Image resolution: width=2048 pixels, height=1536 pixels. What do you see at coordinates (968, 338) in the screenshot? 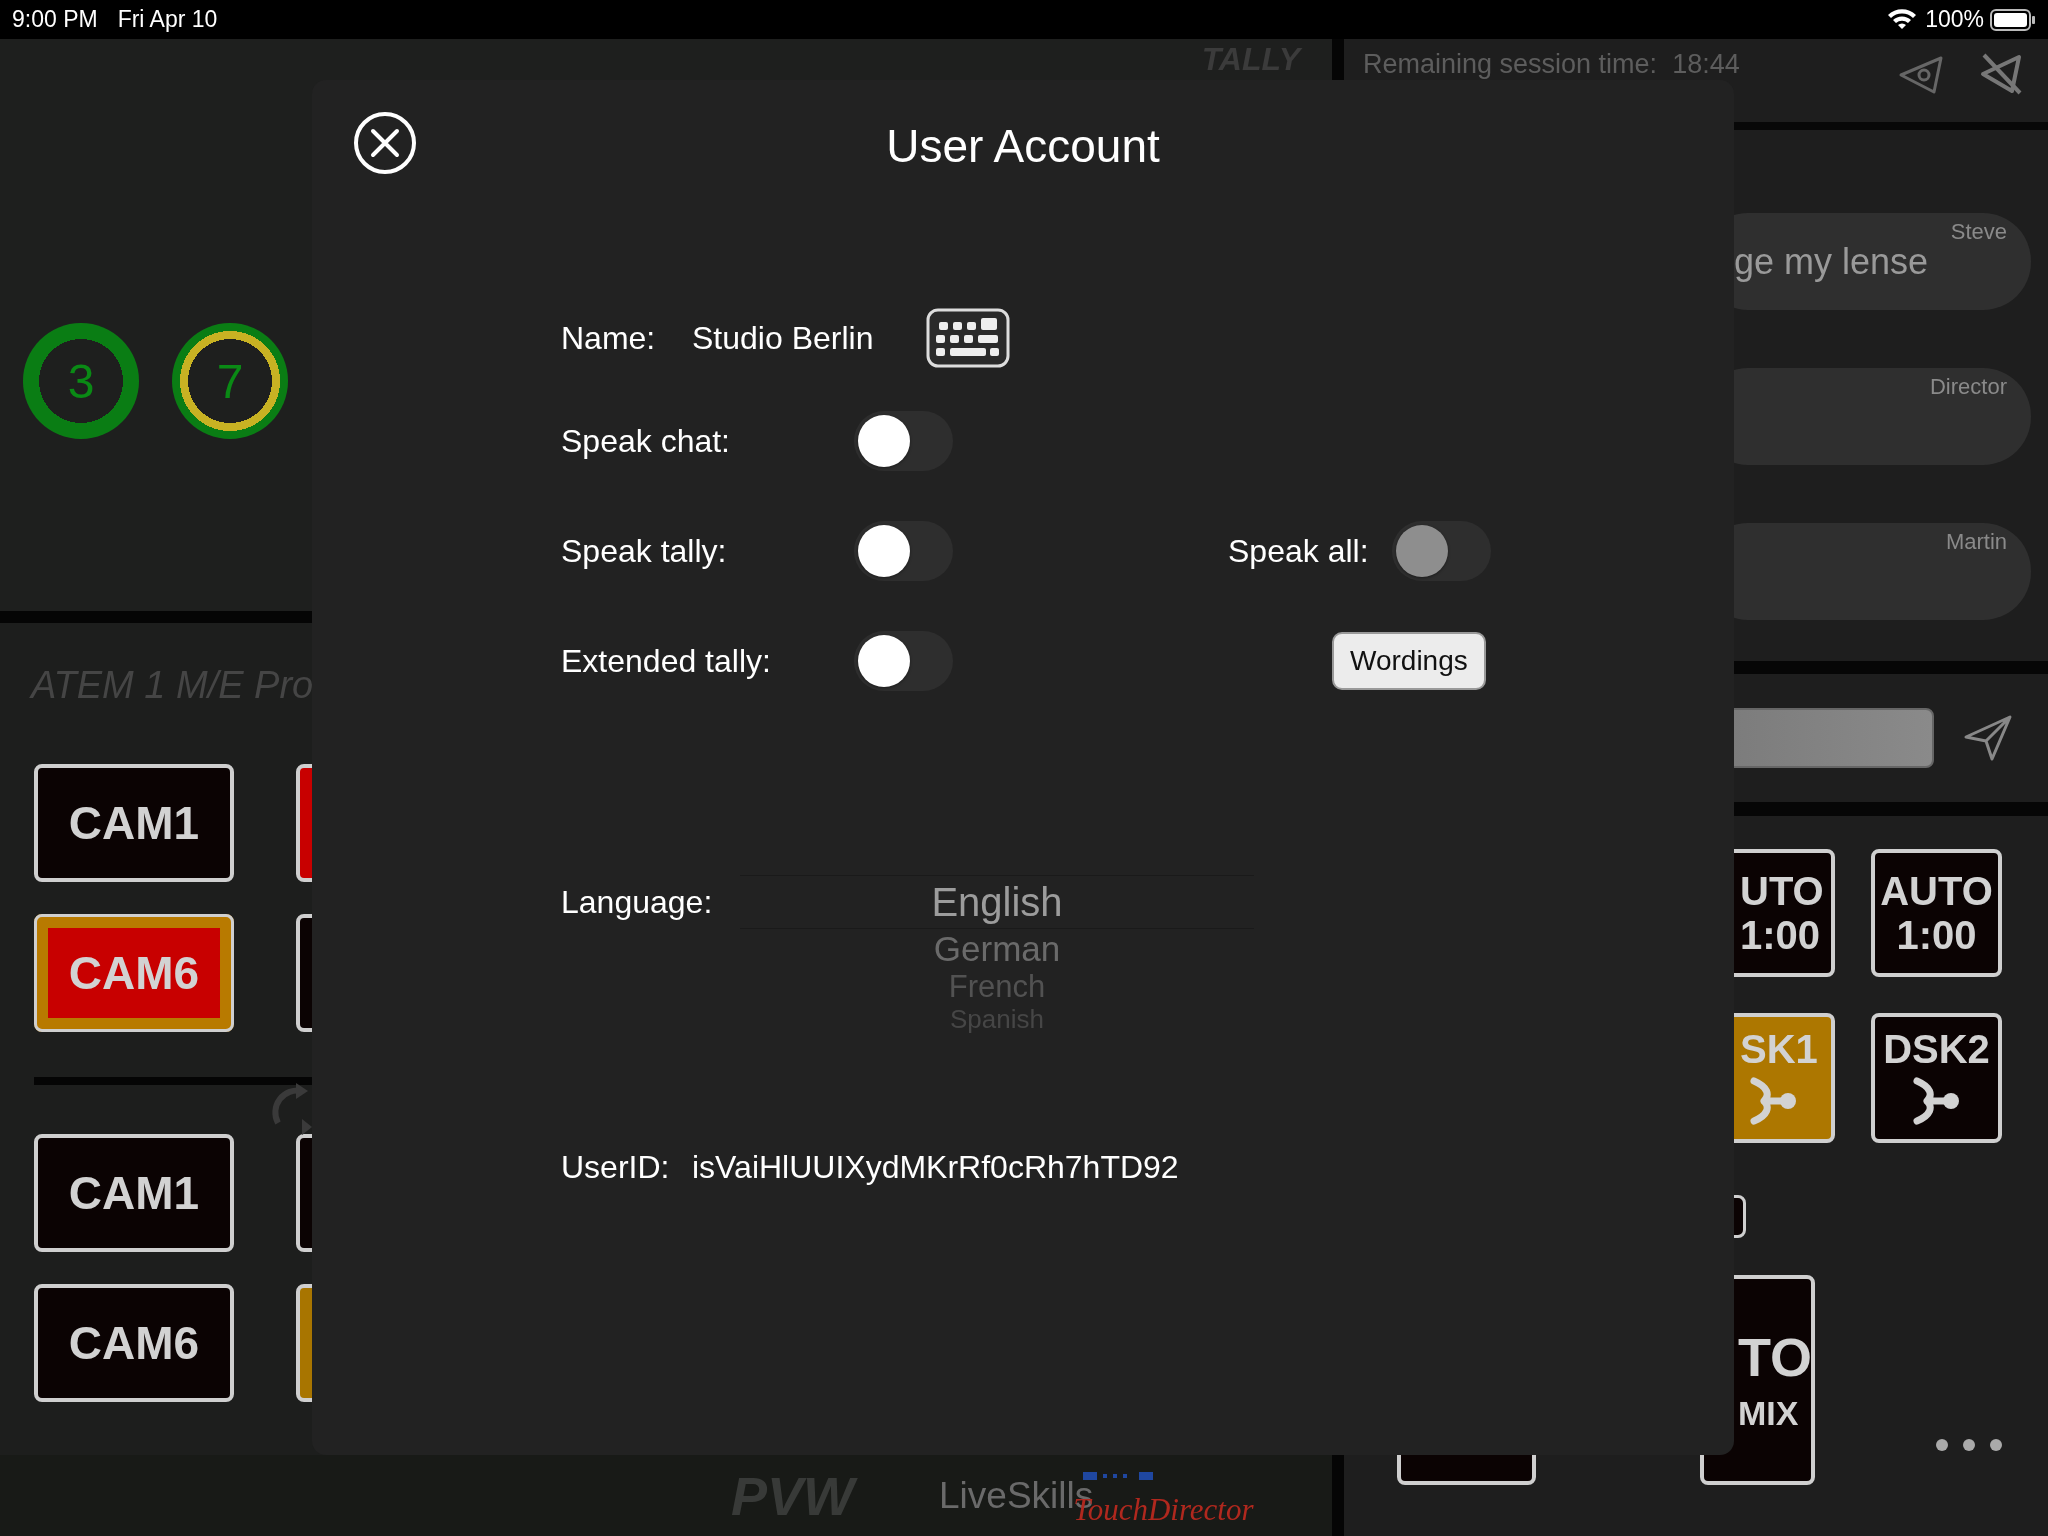
I see `keyboard-button` at bounding box center [968, 338].